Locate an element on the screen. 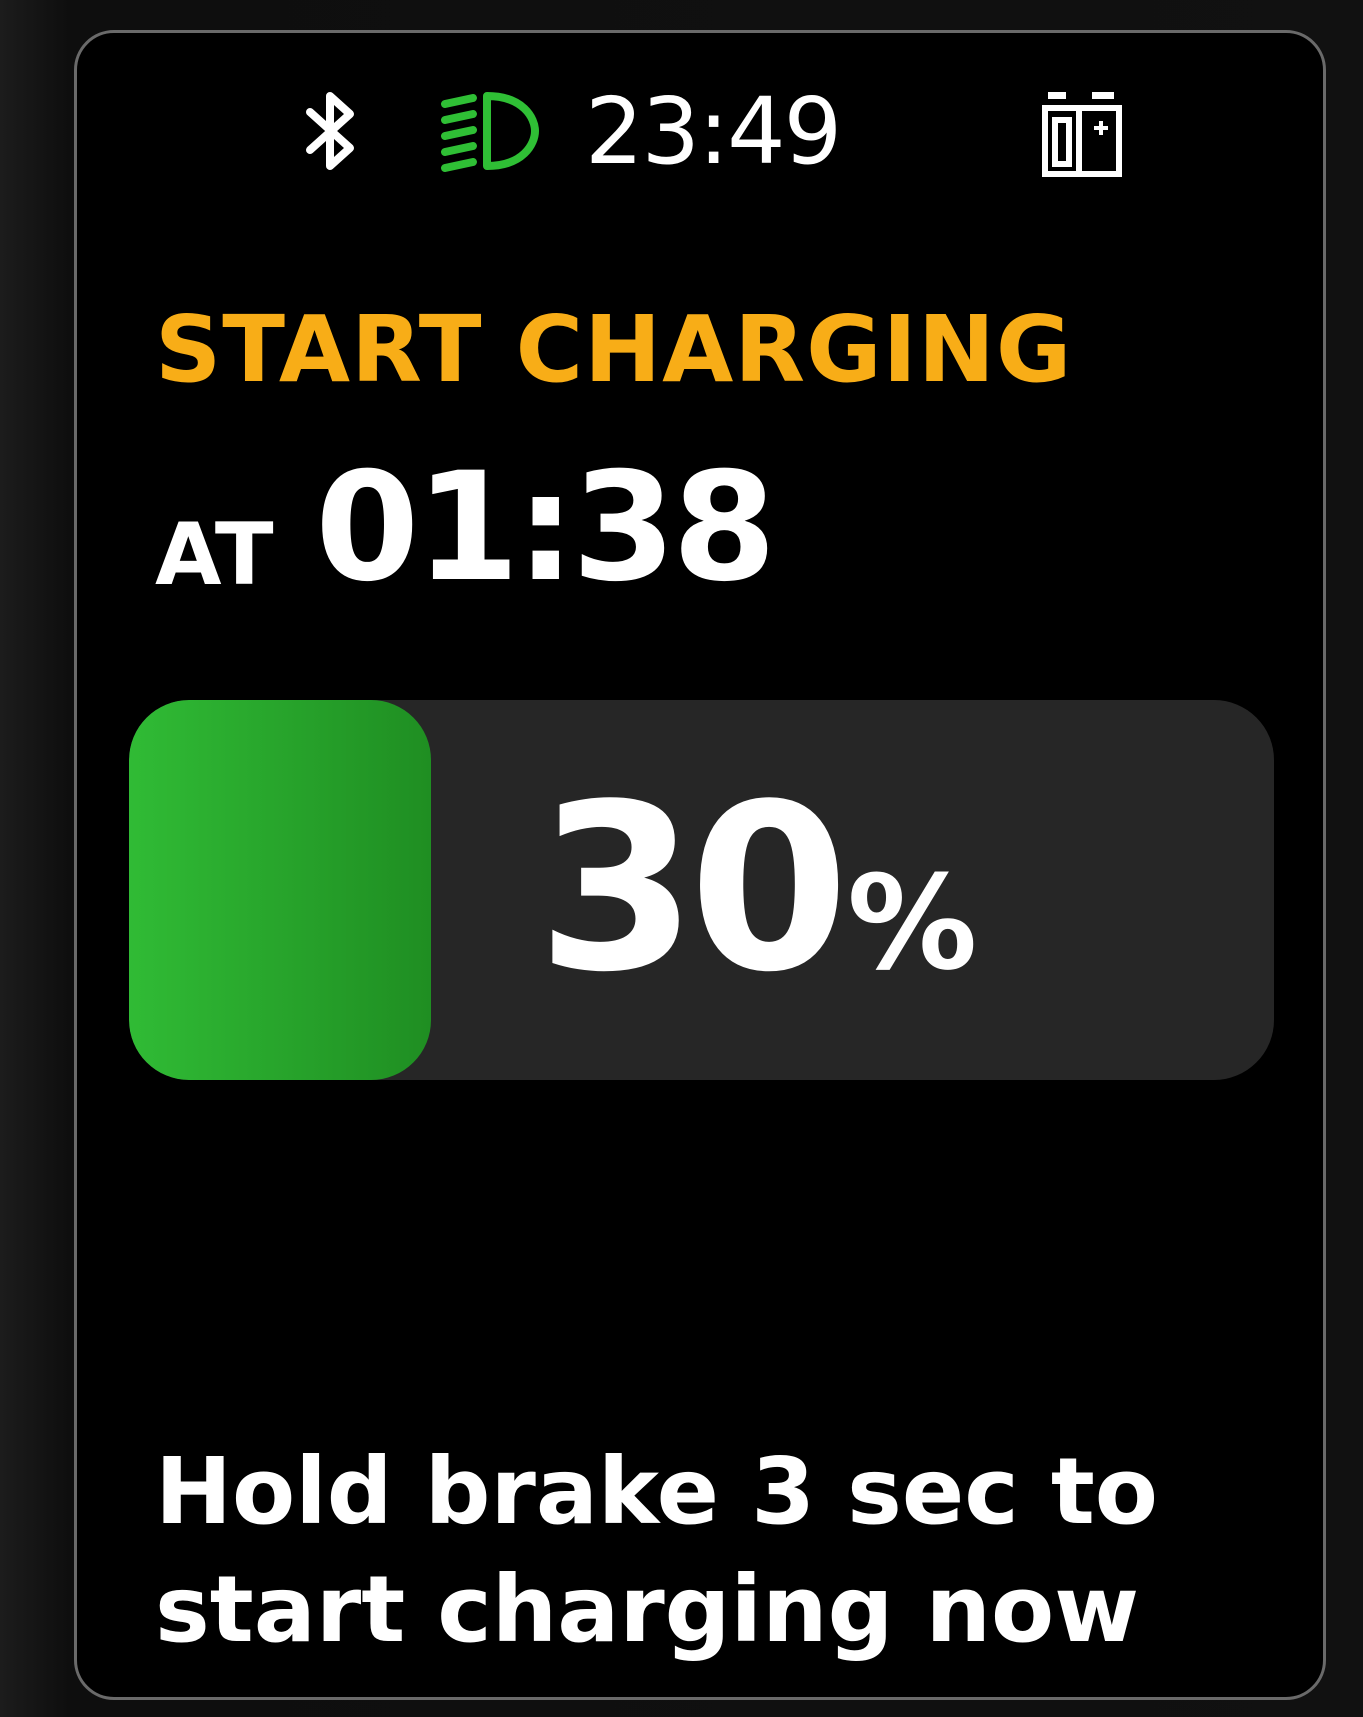 Image resolution: width=1363 pixels, height=1717 pixels. hint-line-1: Hold brake 3 sec to is located at coordinates (657, 1491).